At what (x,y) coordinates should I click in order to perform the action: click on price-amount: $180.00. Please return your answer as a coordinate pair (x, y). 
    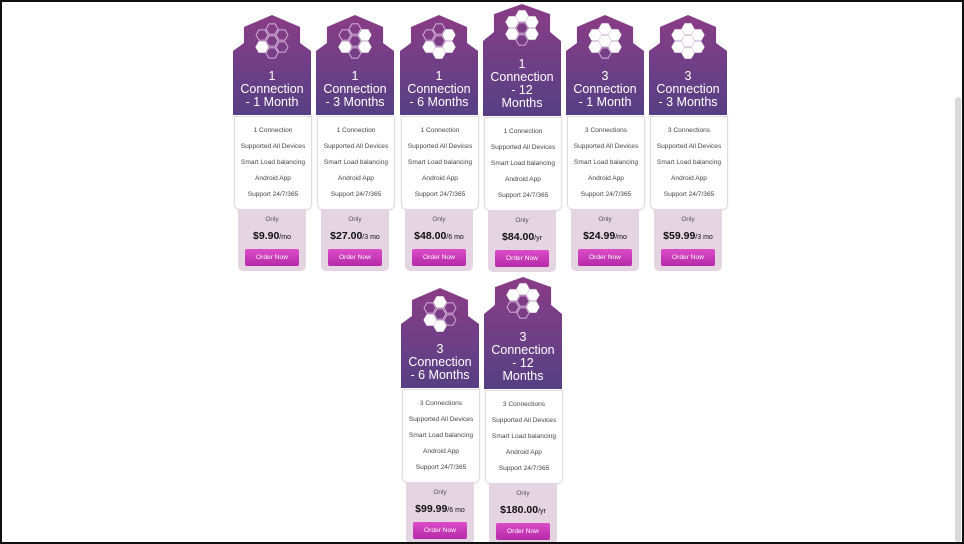
    Looking at the image, I should click on (519, 510).